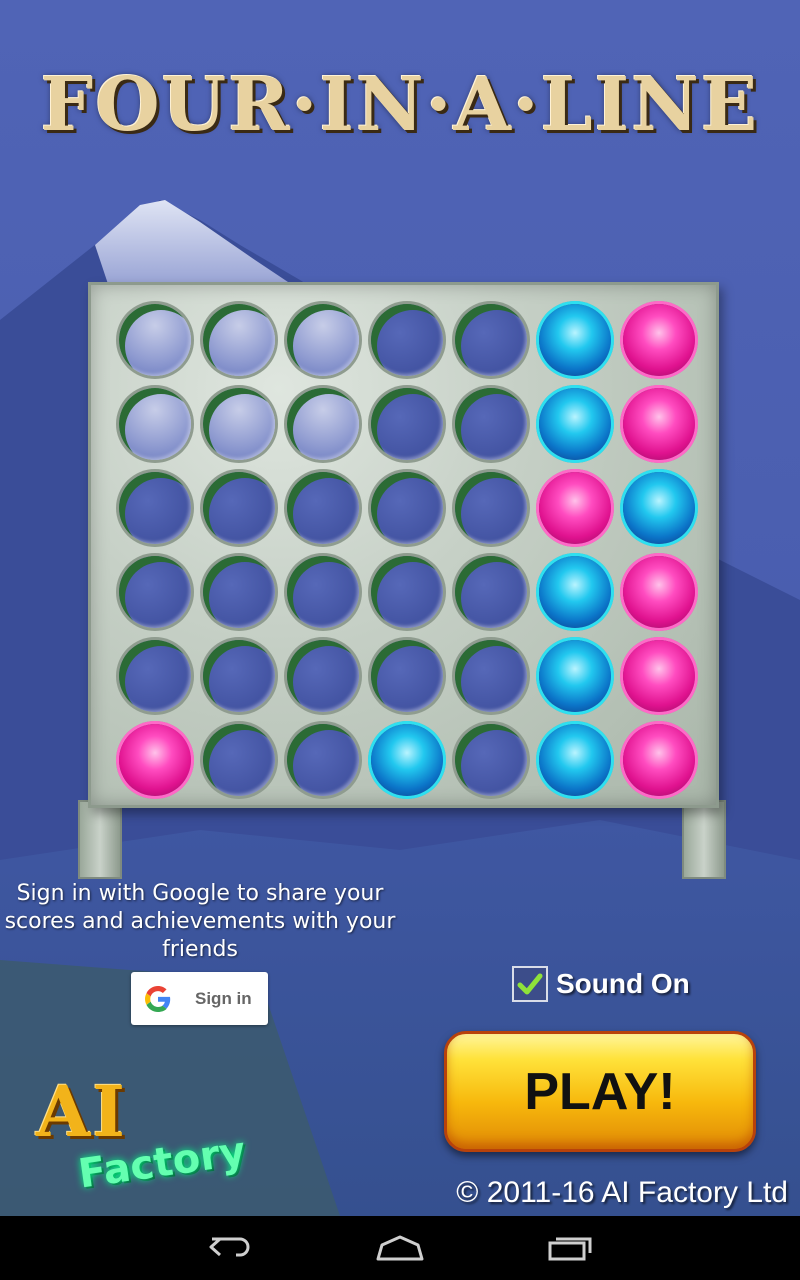 The height and width of the screenshot is (1280, 800). What do you see at coordinates (623, 983) in the screenshot?
I see `sound-label: Sound On` at bounding box center [623, 983].